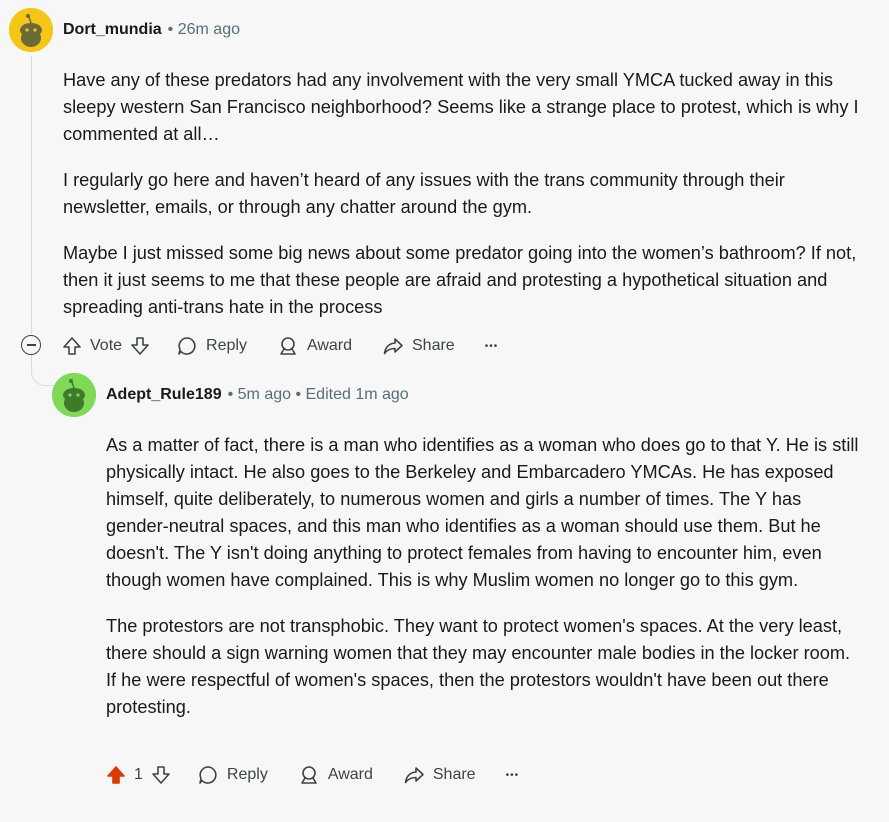 This screenshot has width=889, height=822. I want to click on comment-actions: 1 Reply Award Share •••, so click(327, 775).